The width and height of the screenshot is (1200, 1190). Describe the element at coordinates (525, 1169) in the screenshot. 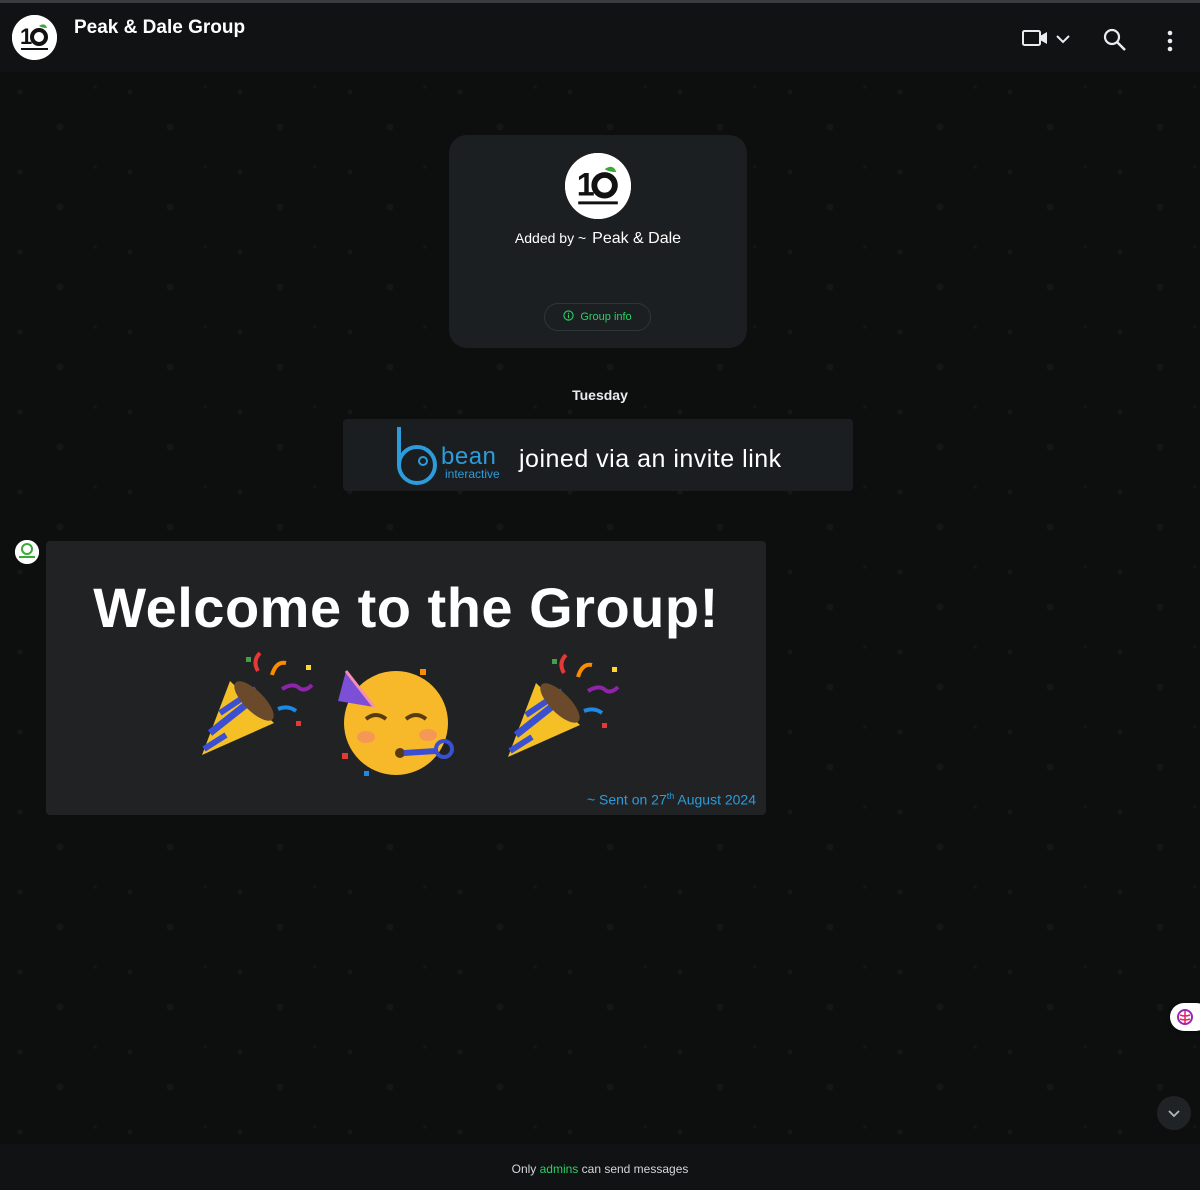

I see `footer-prefix: Only` at that location.